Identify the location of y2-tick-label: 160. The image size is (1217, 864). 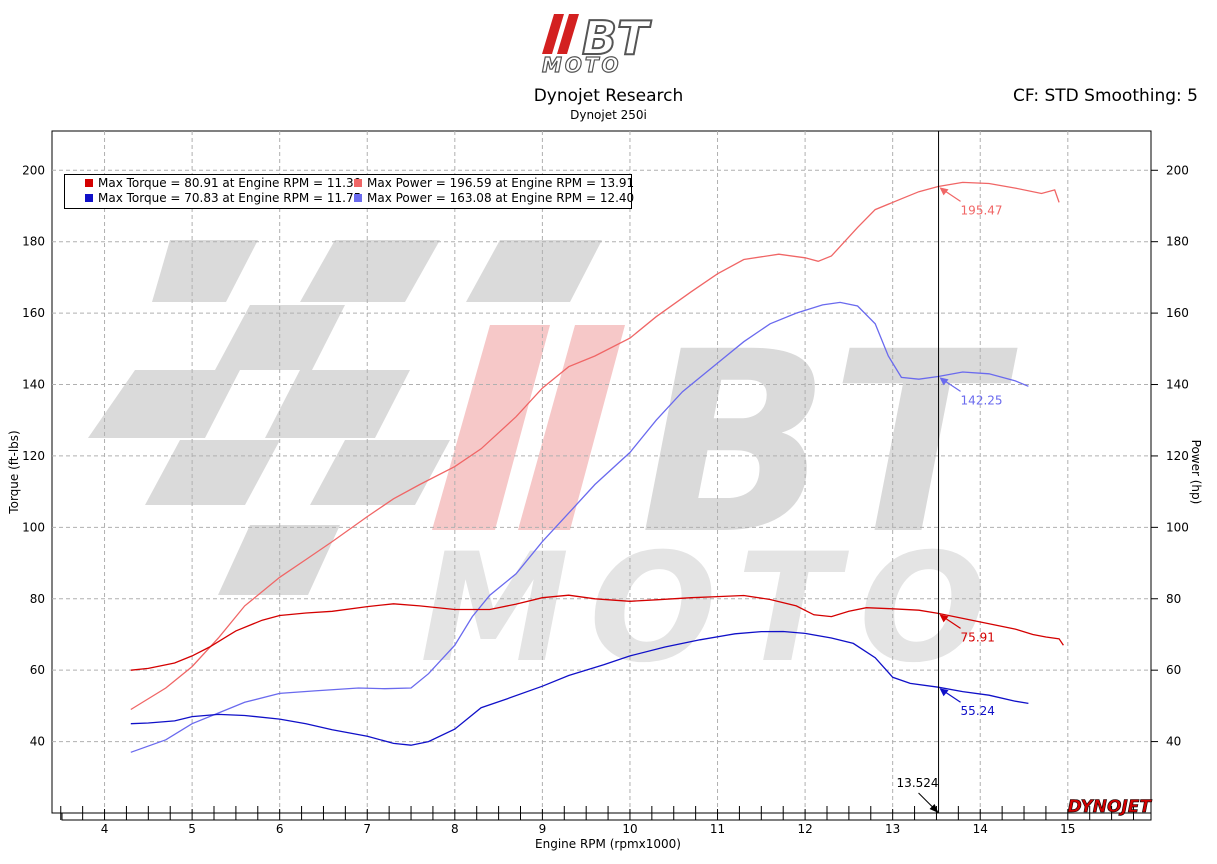
(1177, 313).